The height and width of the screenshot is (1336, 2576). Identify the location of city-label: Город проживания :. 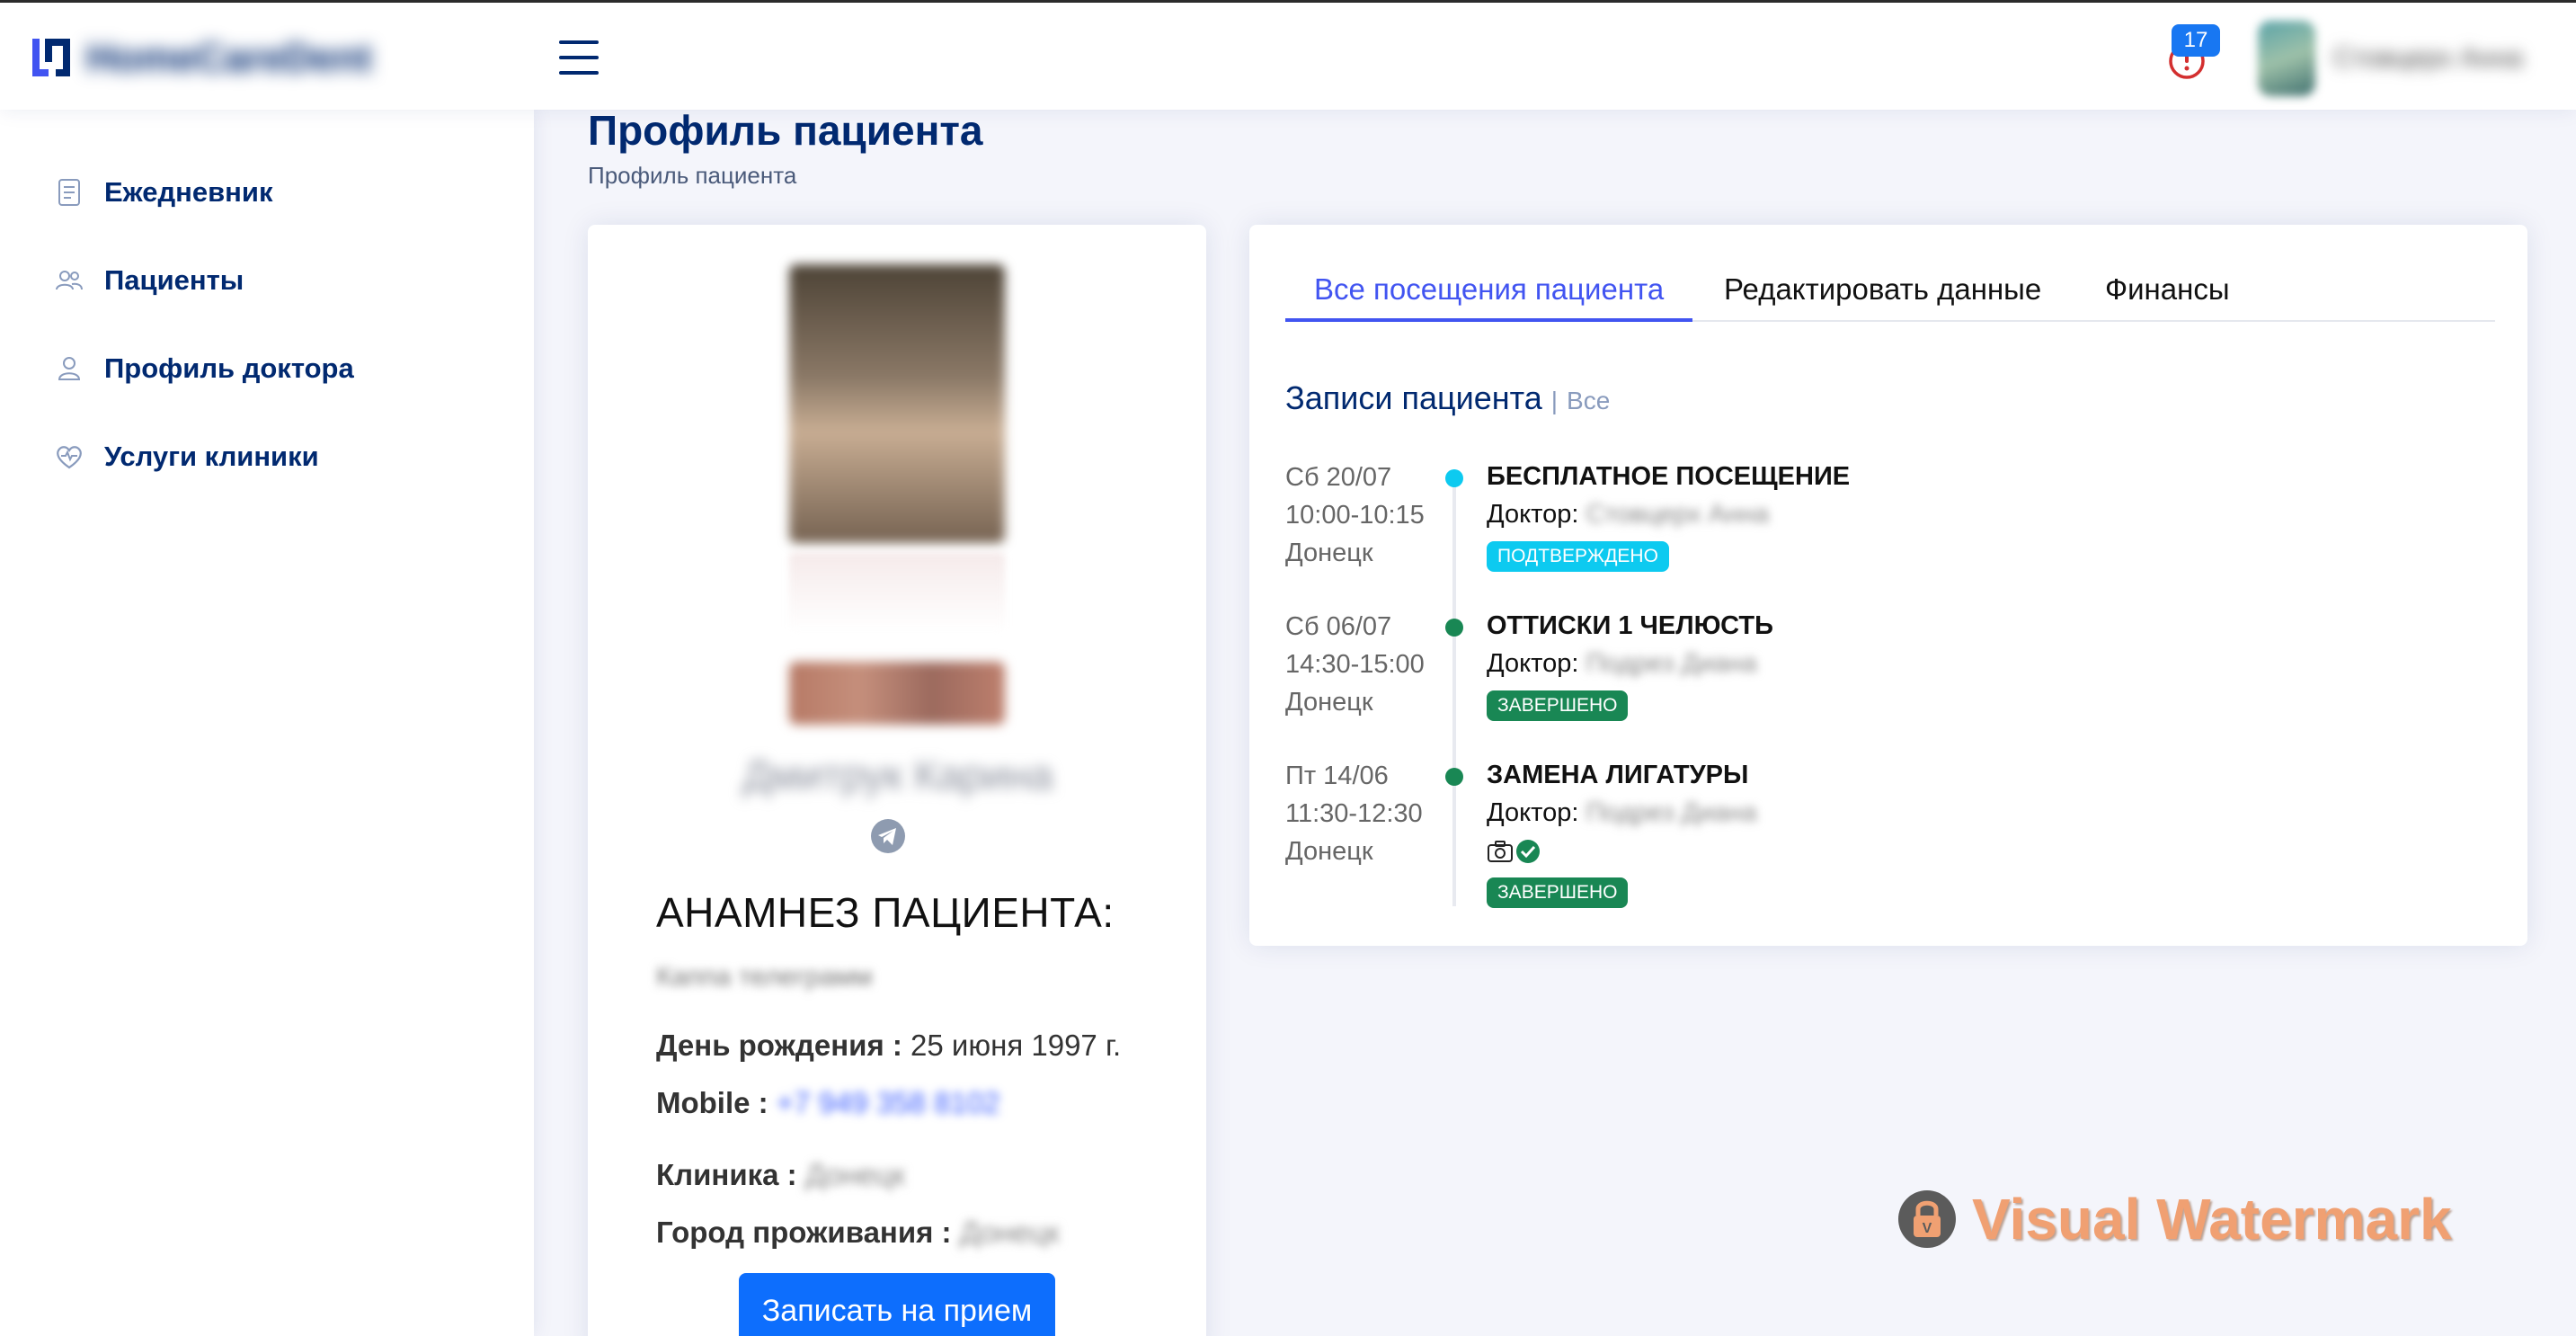
(804, 1232).